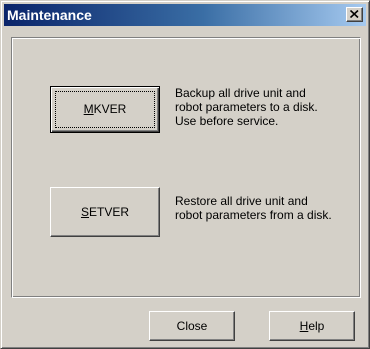  What do you see at coordinates (240, 93) in the screenshot?
I see `mkver-description-line: Backup all drive unit and` at bounding box center [240, 93].